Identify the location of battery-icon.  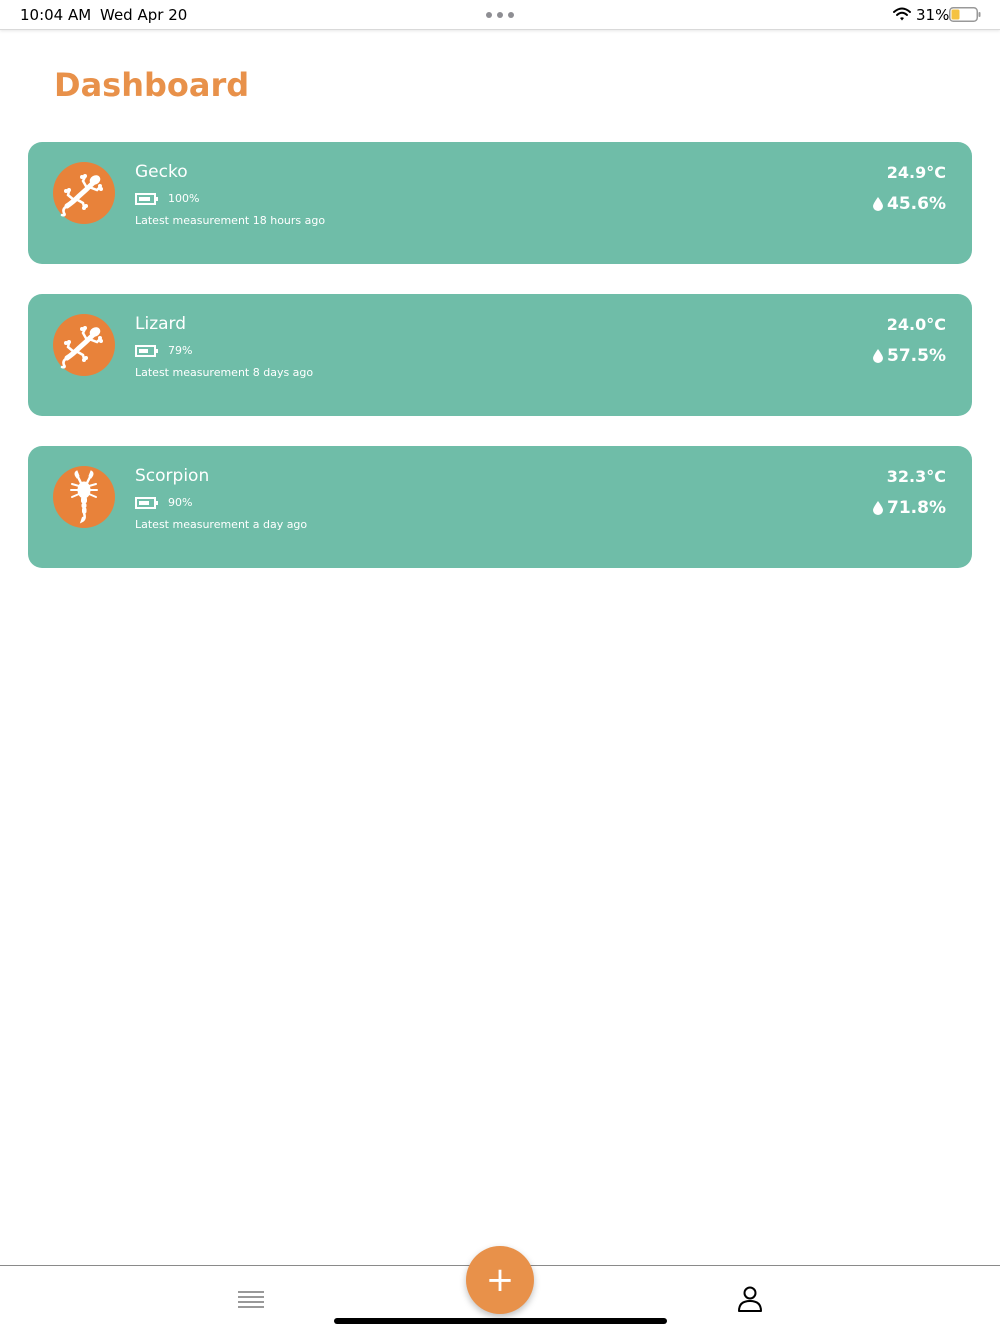
(965, 14).